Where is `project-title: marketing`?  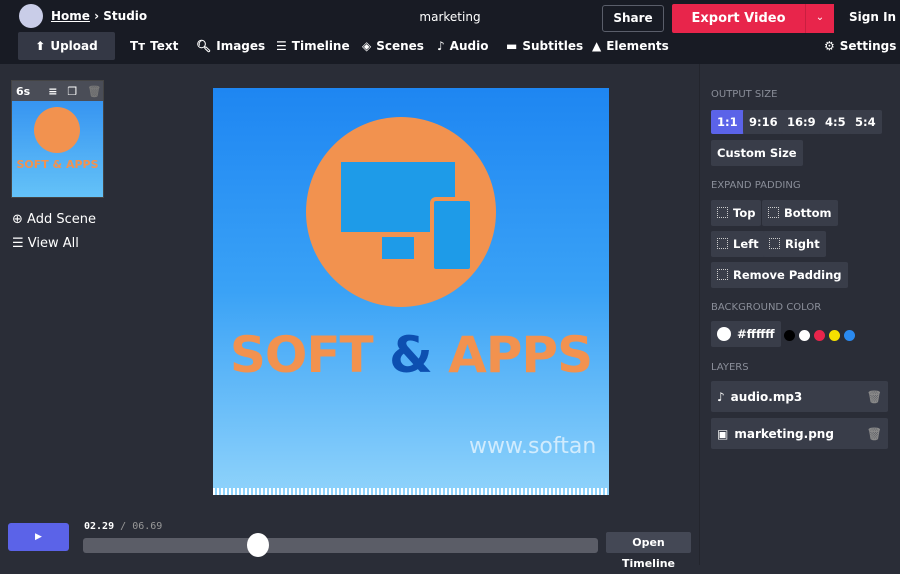
project-title: marketing is located at coordinates (450, 17).